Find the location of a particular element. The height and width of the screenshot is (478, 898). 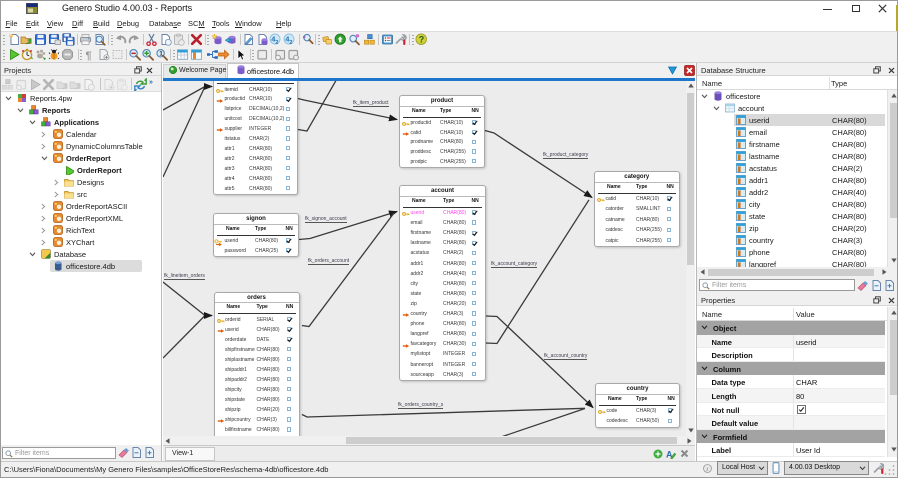

svg-text: 1 is located at coordinates (161, 54).